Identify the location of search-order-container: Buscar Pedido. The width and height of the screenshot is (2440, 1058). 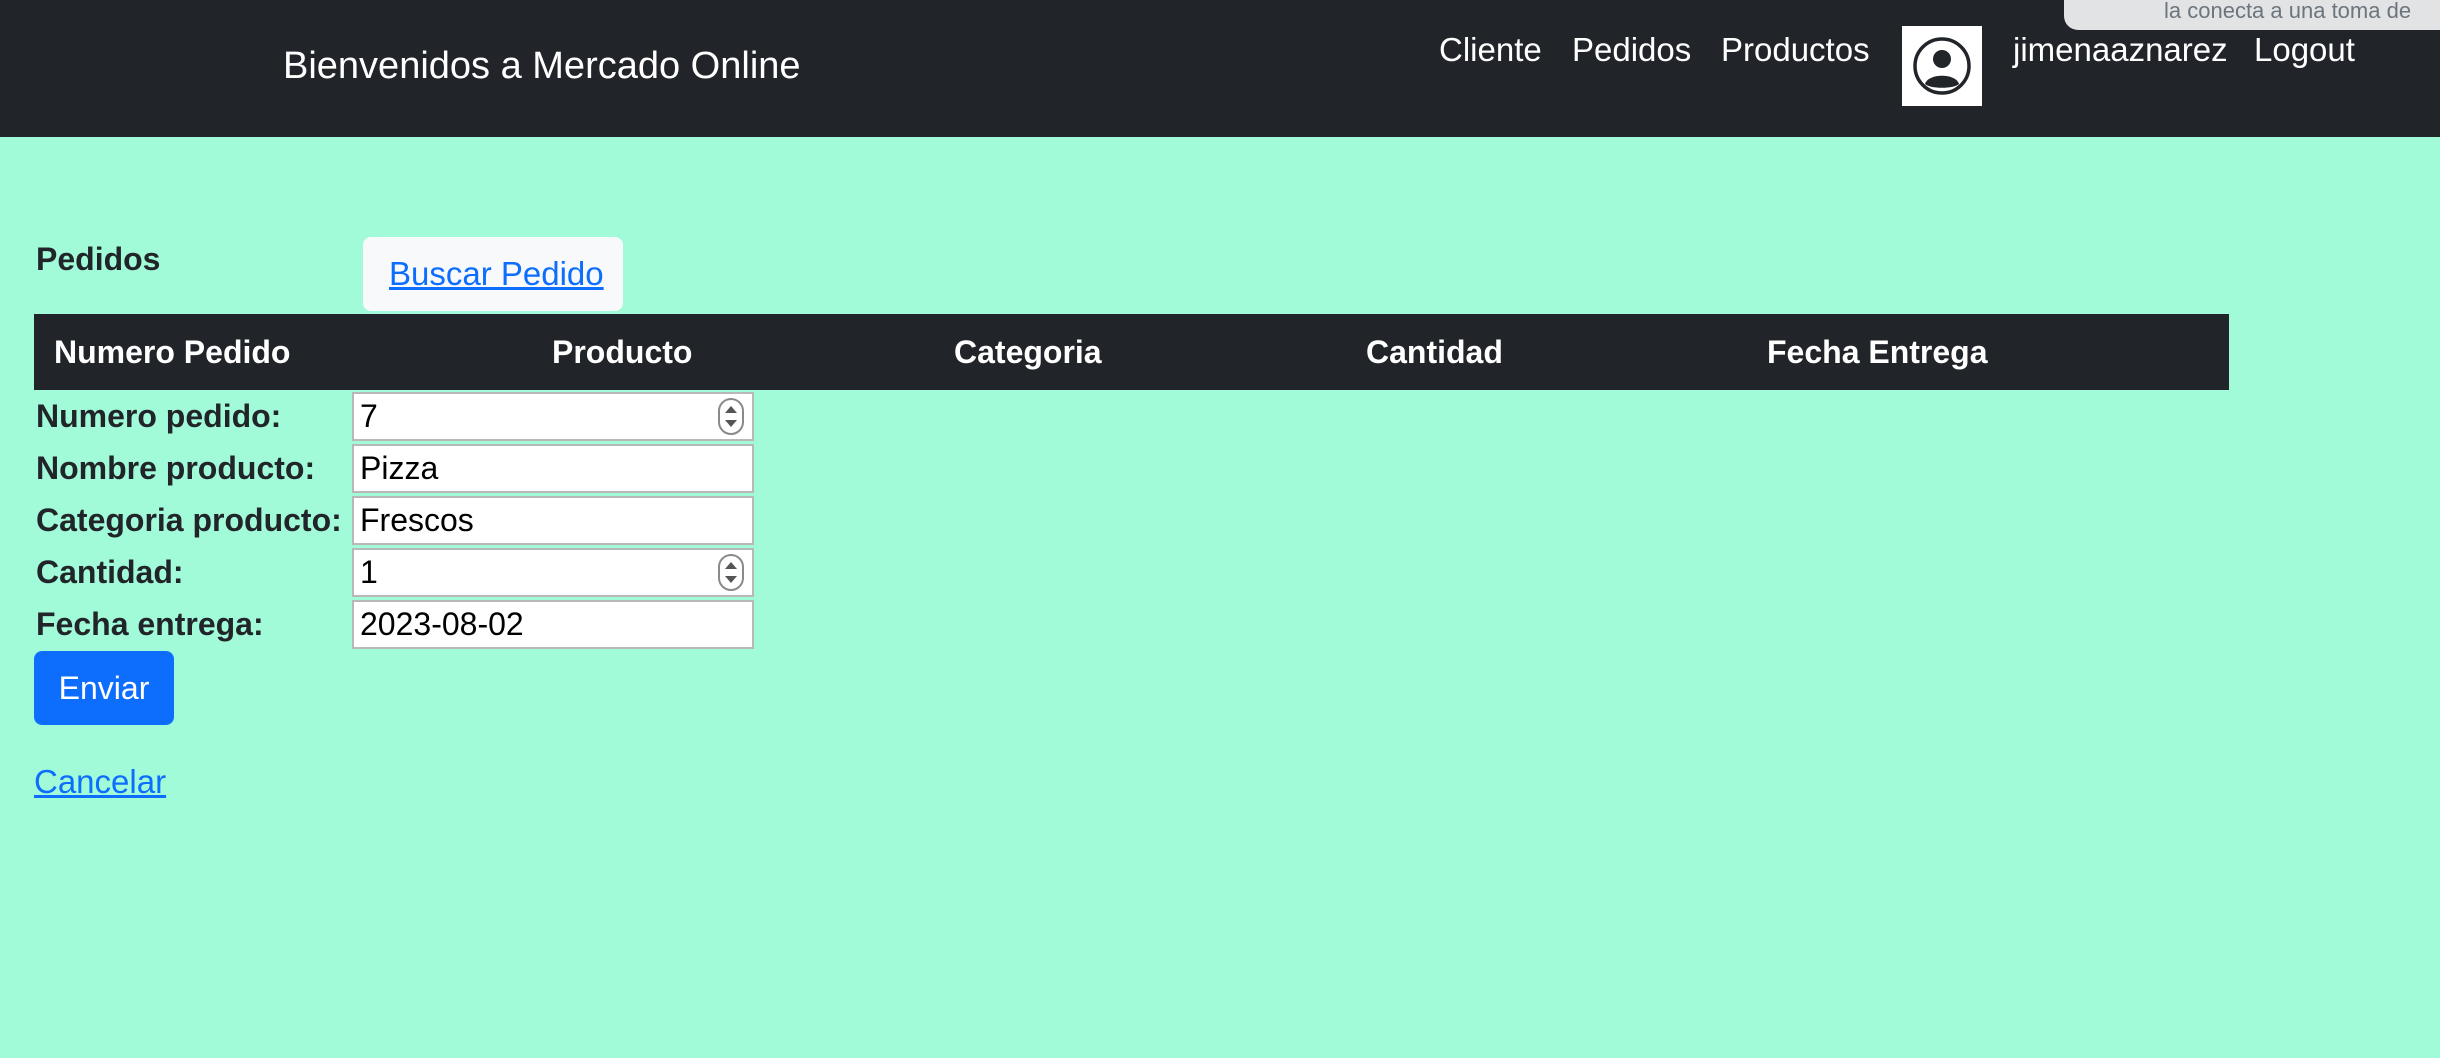
(493, 274).